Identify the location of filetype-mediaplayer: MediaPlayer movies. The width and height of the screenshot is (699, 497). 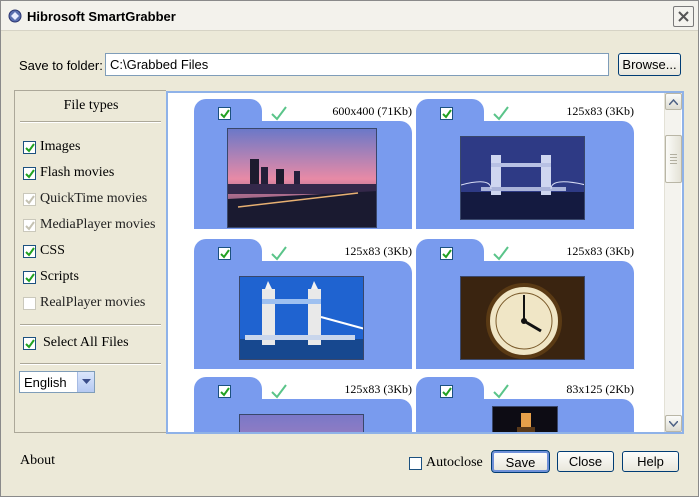
(89, 225).